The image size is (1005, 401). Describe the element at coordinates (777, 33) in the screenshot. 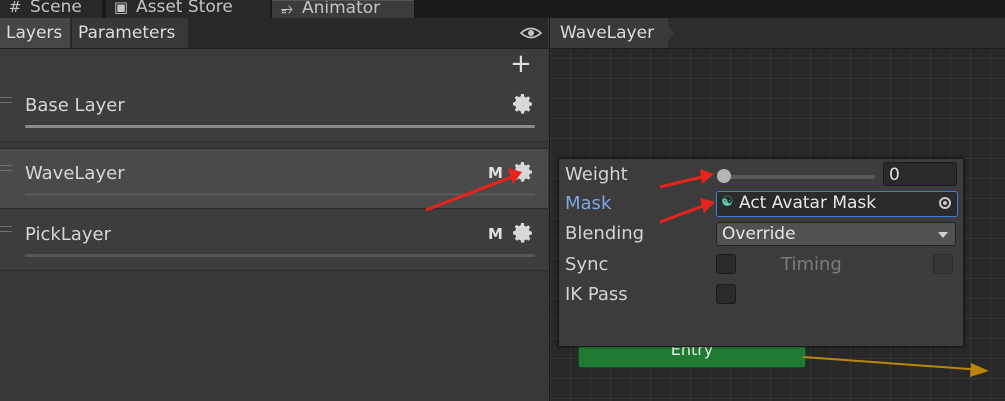

I see `breadcrumb: WaveLayer` at that location.